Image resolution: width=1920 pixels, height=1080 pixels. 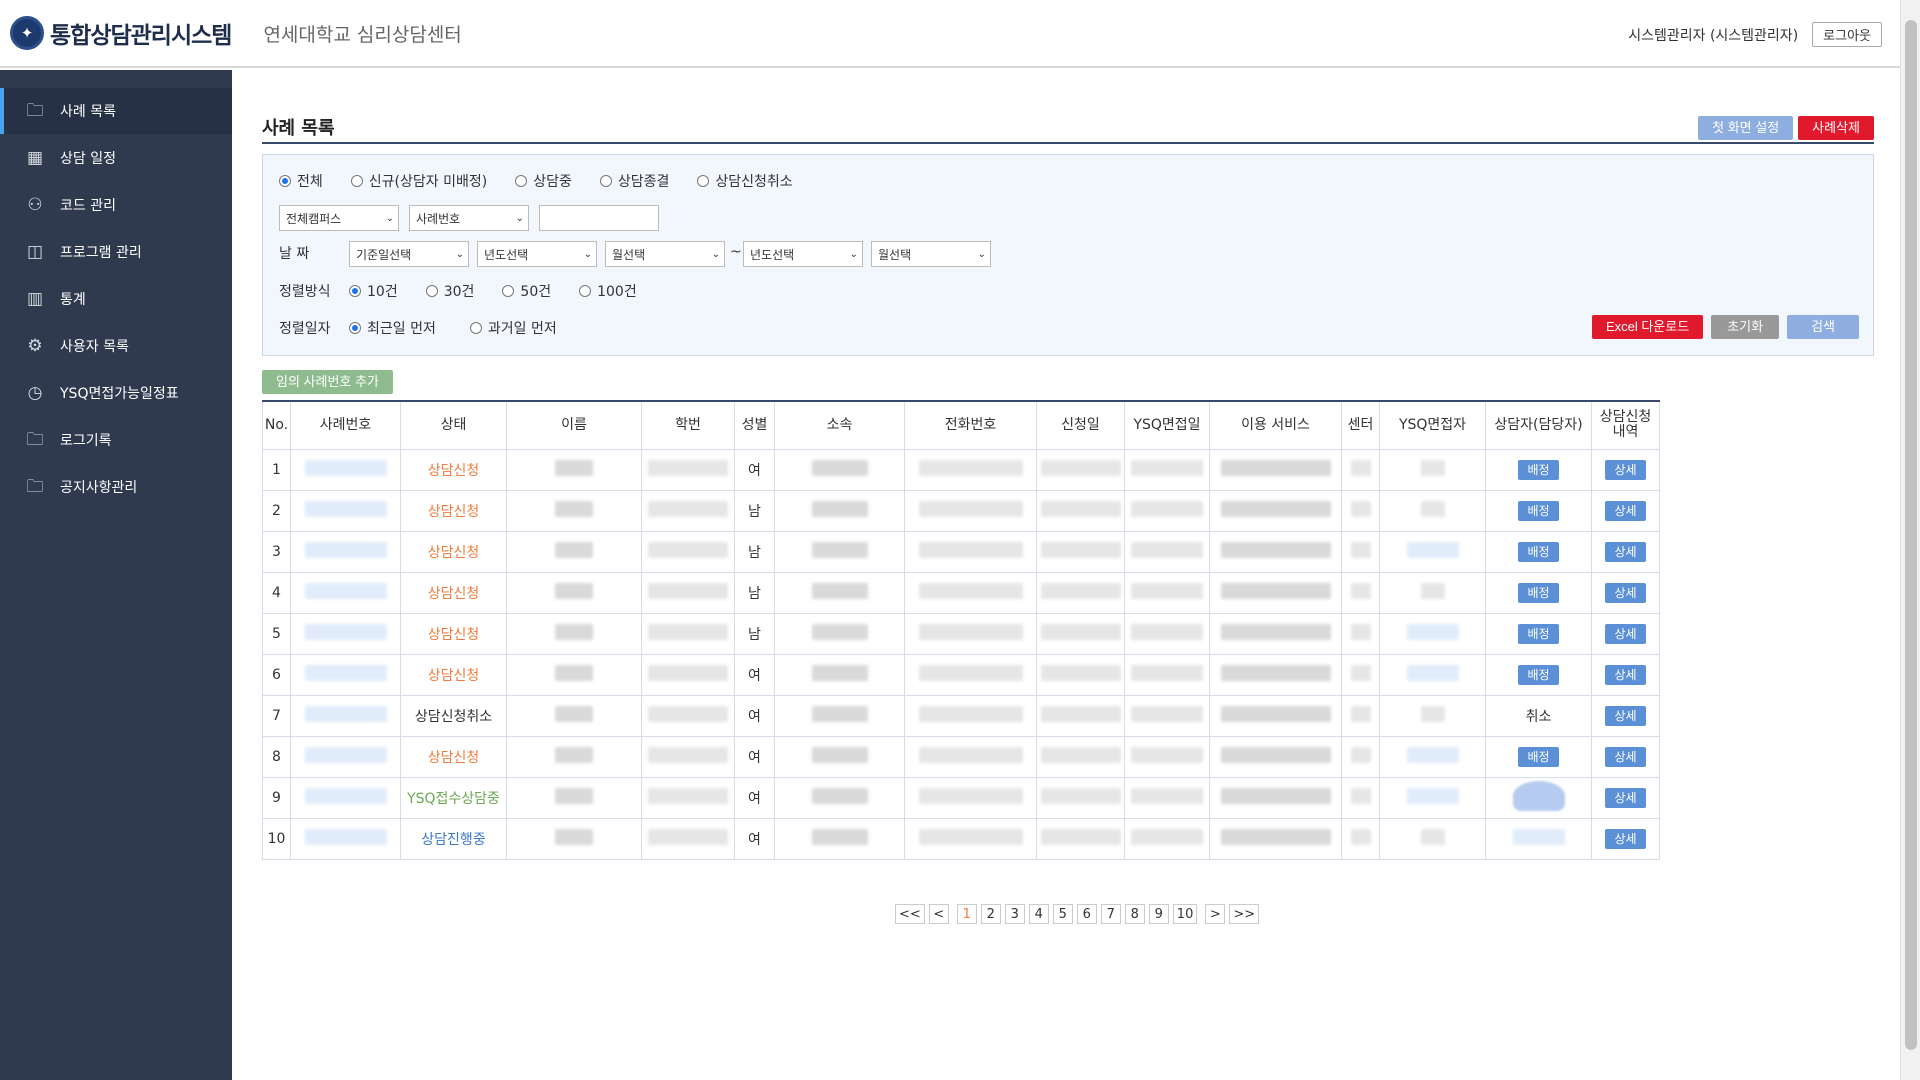 What do you see at coordinates (116, 251) in the screenshot?
I see `sidebar-item-program-management: ◫ 프로그램 관리` at bounding box center [116, 251].